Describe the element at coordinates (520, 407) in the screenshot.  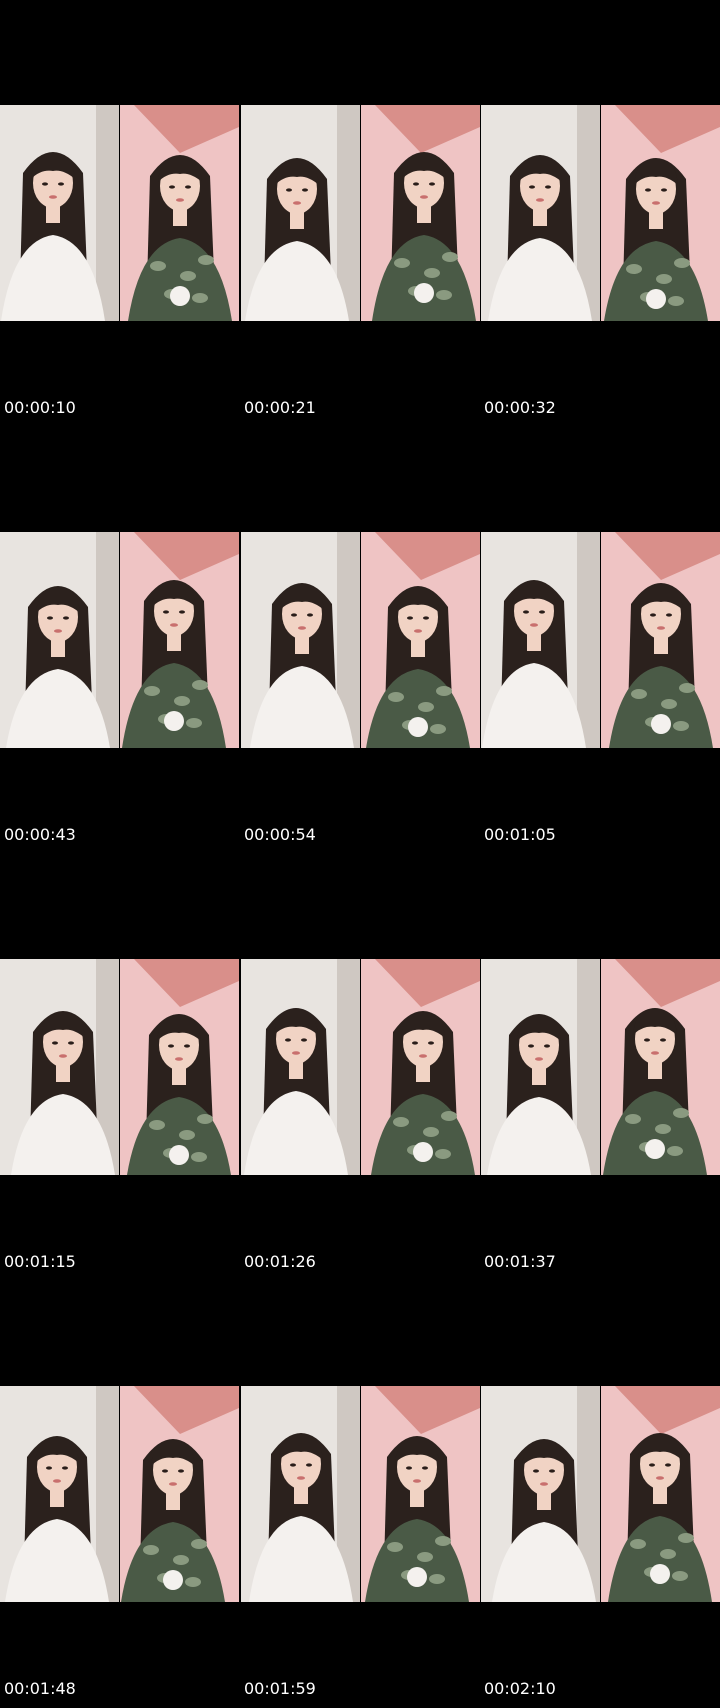
I see `timestamp-label: 00:00:32` at that location.